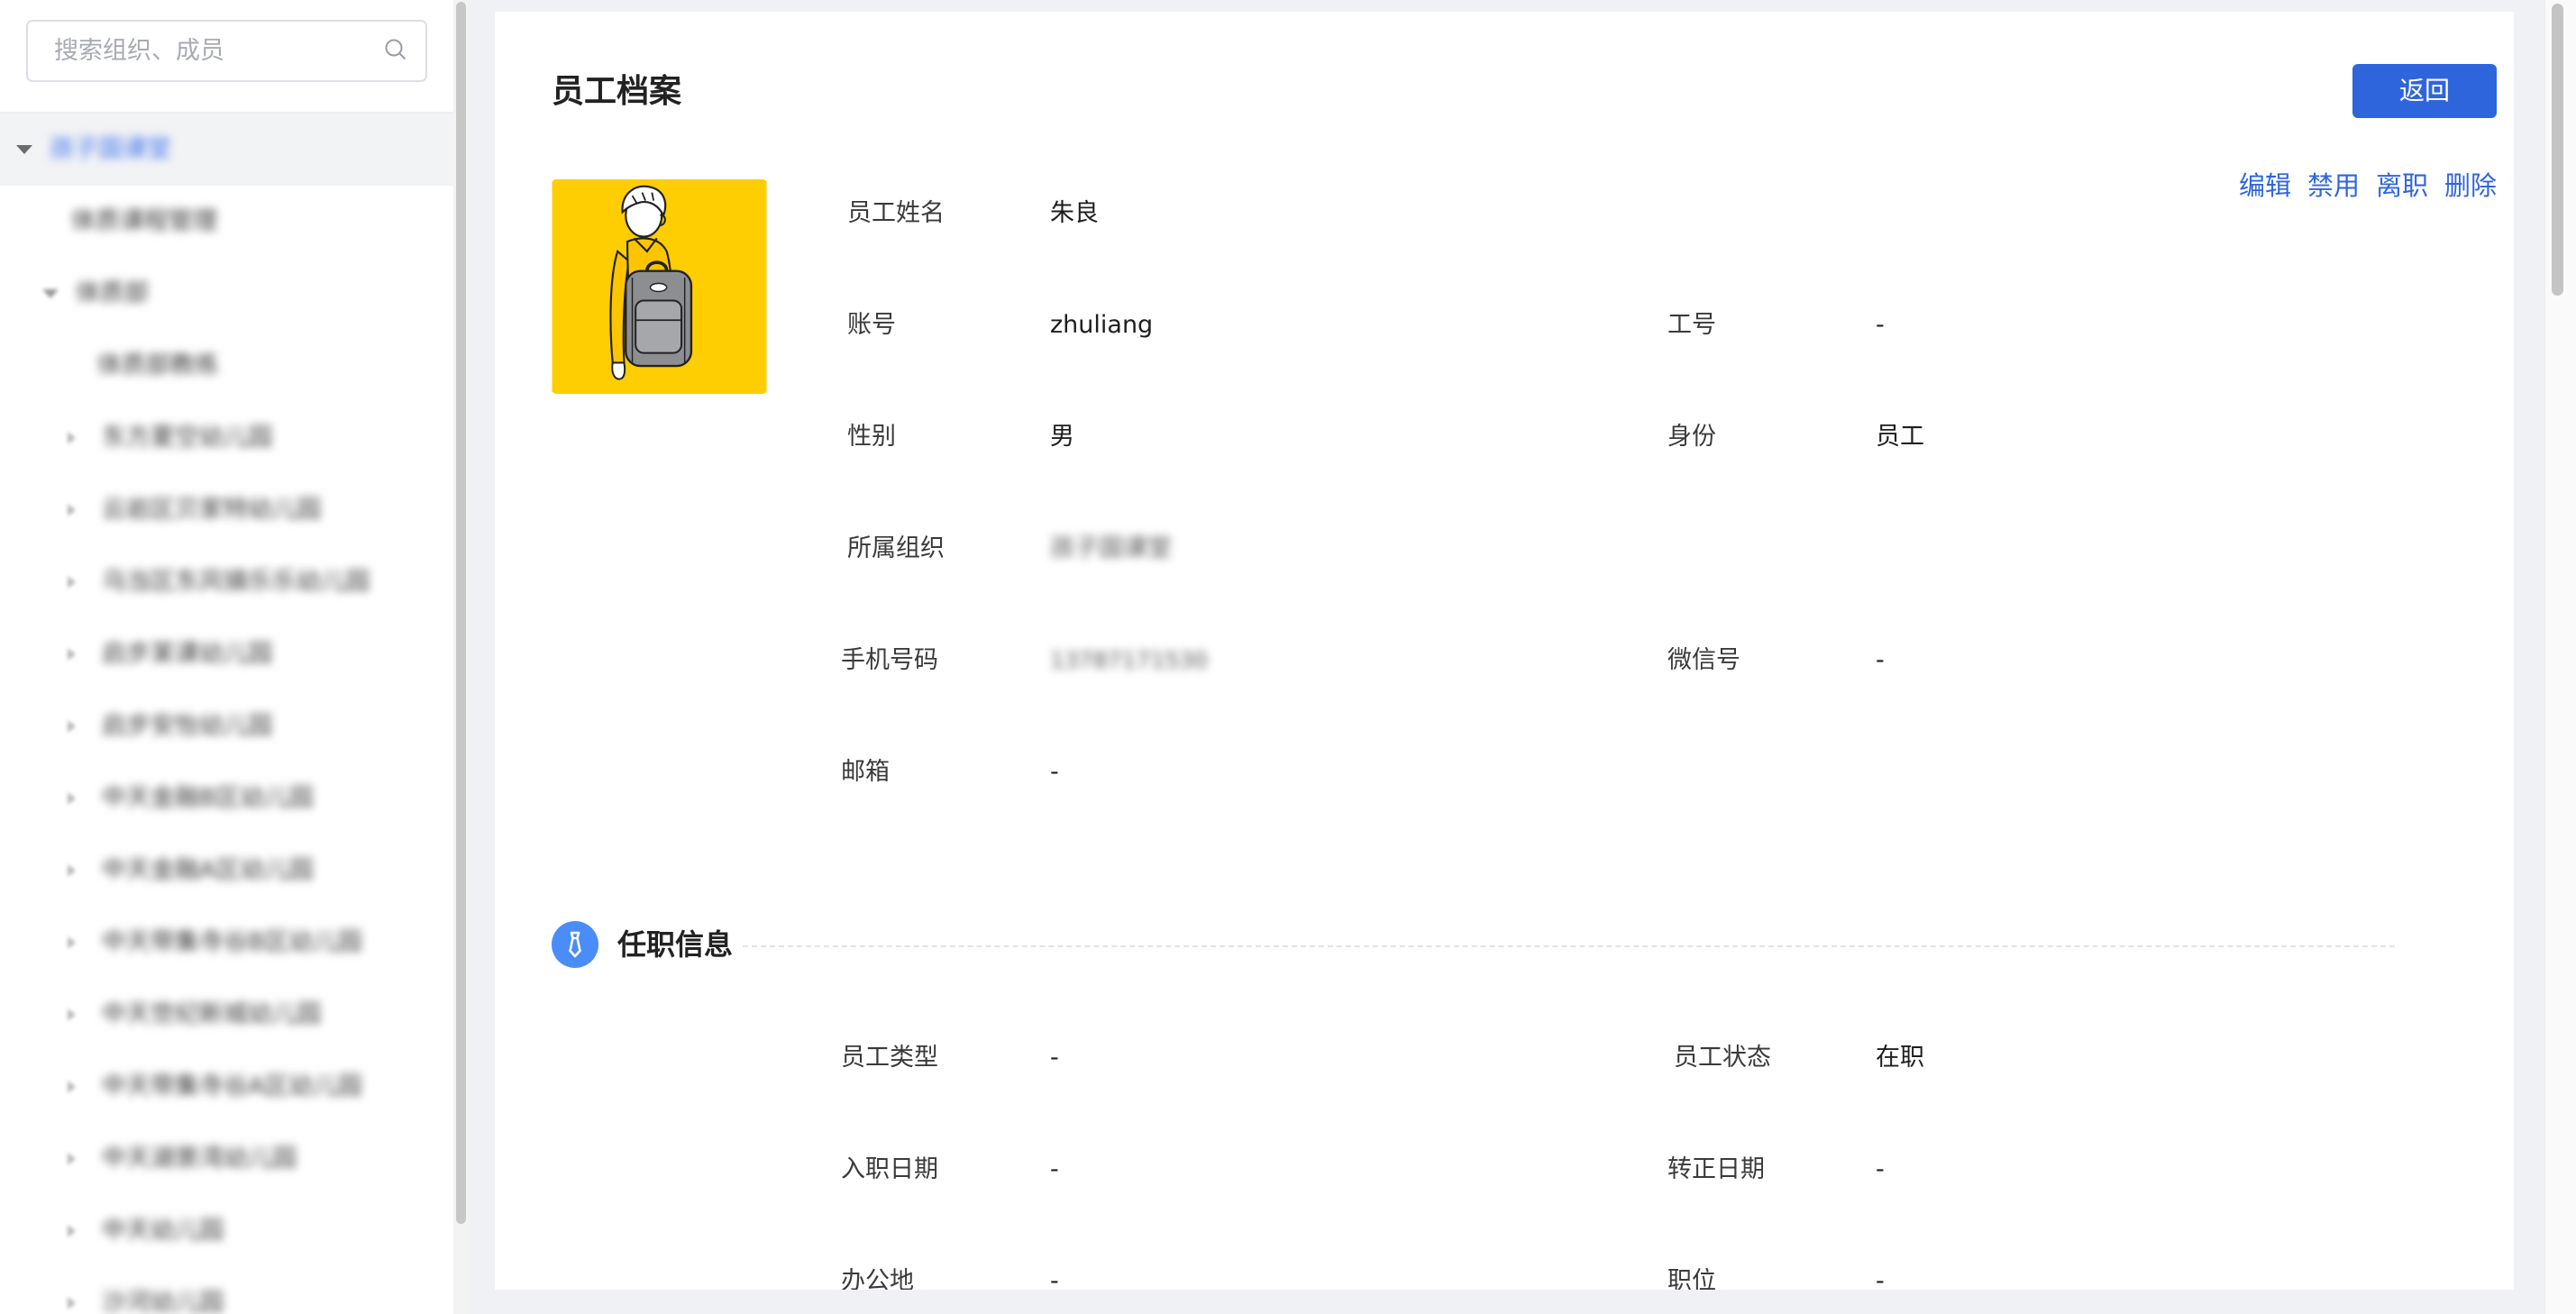  Describe the element at coordinates (2265, 185) in the screenshot. I see `edit-link: 编辑` at that location.